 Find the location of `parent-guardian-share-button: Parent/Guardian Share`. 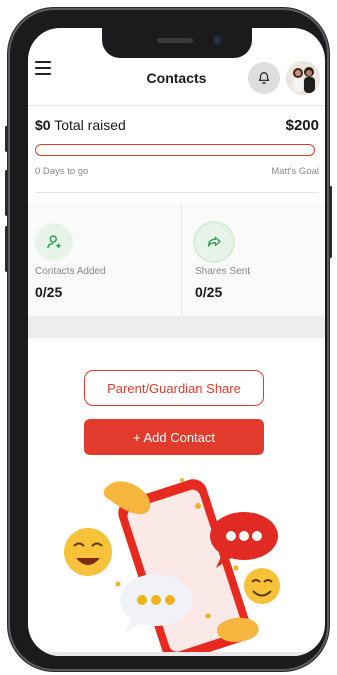

parent-guardian-share-button: Parent/Guardian Share is located at coordinates (174, 388).